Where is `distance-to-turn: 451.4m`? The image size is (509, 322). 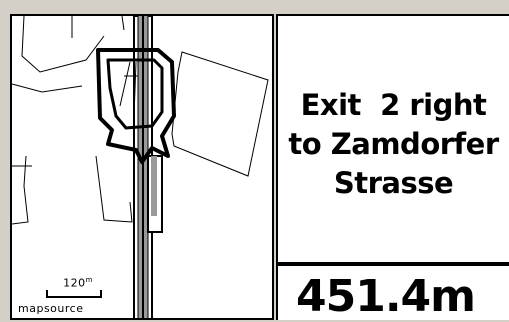
distance-to-turn: 451.4m is located at coordinates (386, 296).